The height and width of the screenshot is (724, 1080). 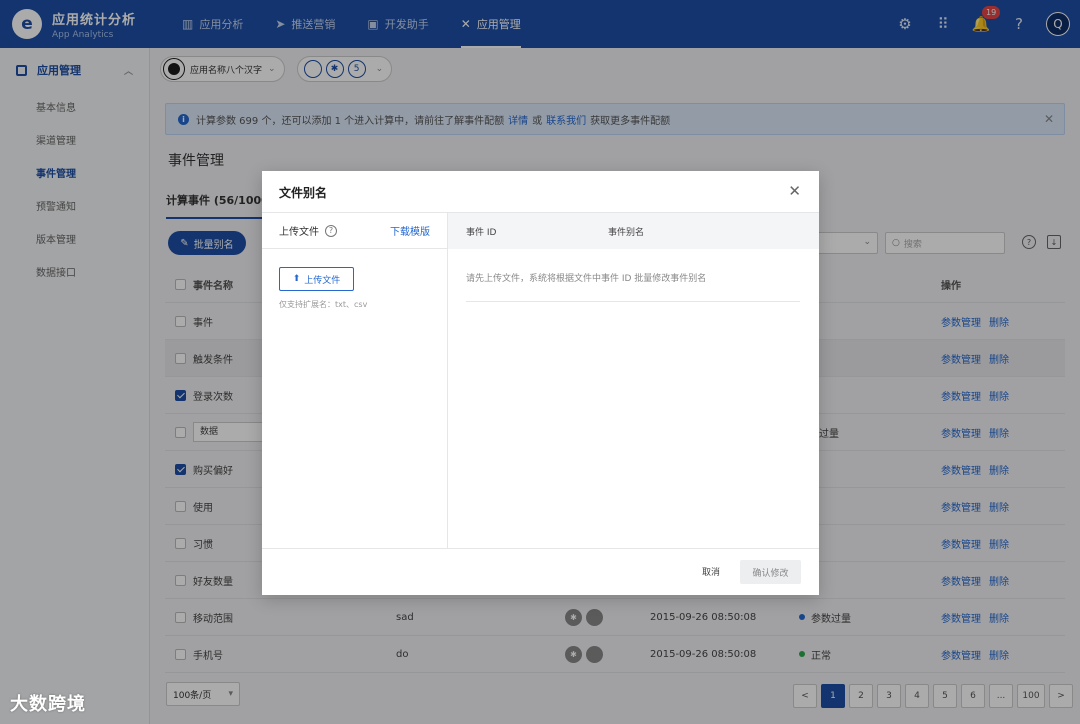 I want to click on confirm-button: 确认修改, so click(x=770, y=572).